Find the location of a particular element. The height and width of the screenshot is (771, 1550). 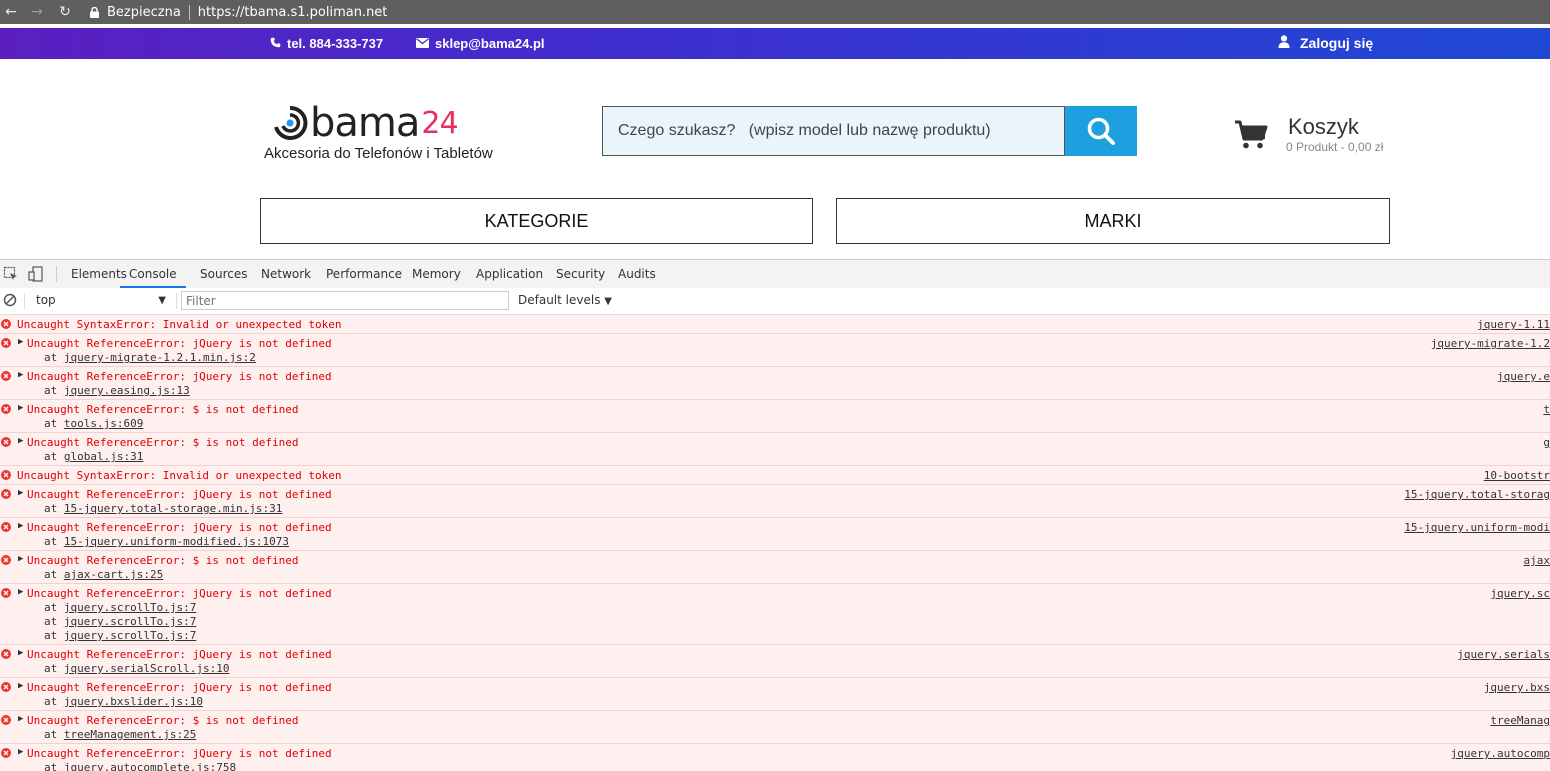

context-selector: top ▼ is located at coordinates (100, 300).